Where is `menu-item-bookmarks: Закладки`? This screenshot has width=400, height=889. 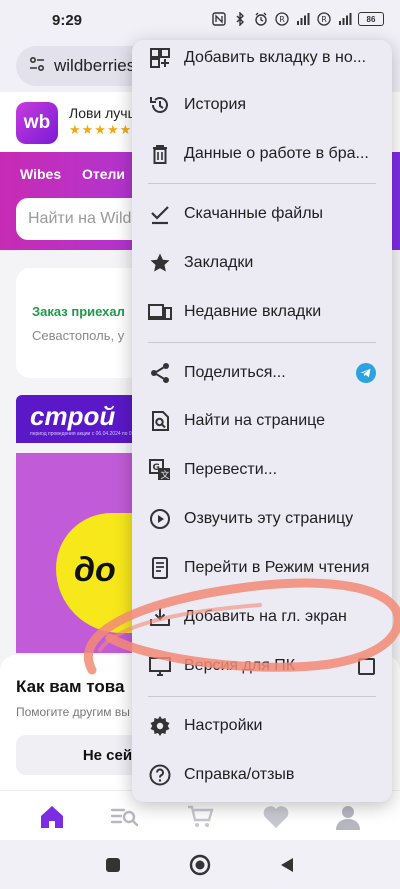
menu-item-bookmarks: Закладки is located at coordinates (262, 263).